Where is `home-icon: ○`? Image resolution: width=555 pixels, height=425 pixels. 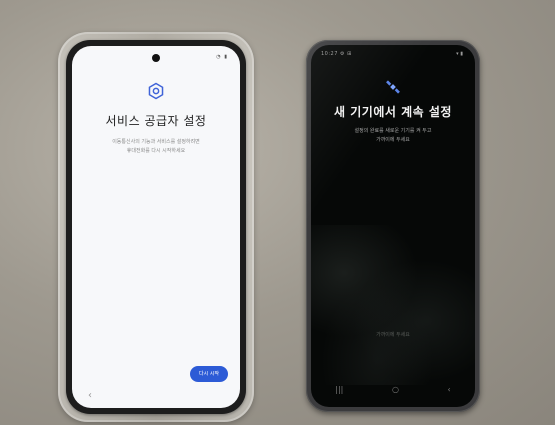 home-icon: ○ is located at coordinates (395, 389).